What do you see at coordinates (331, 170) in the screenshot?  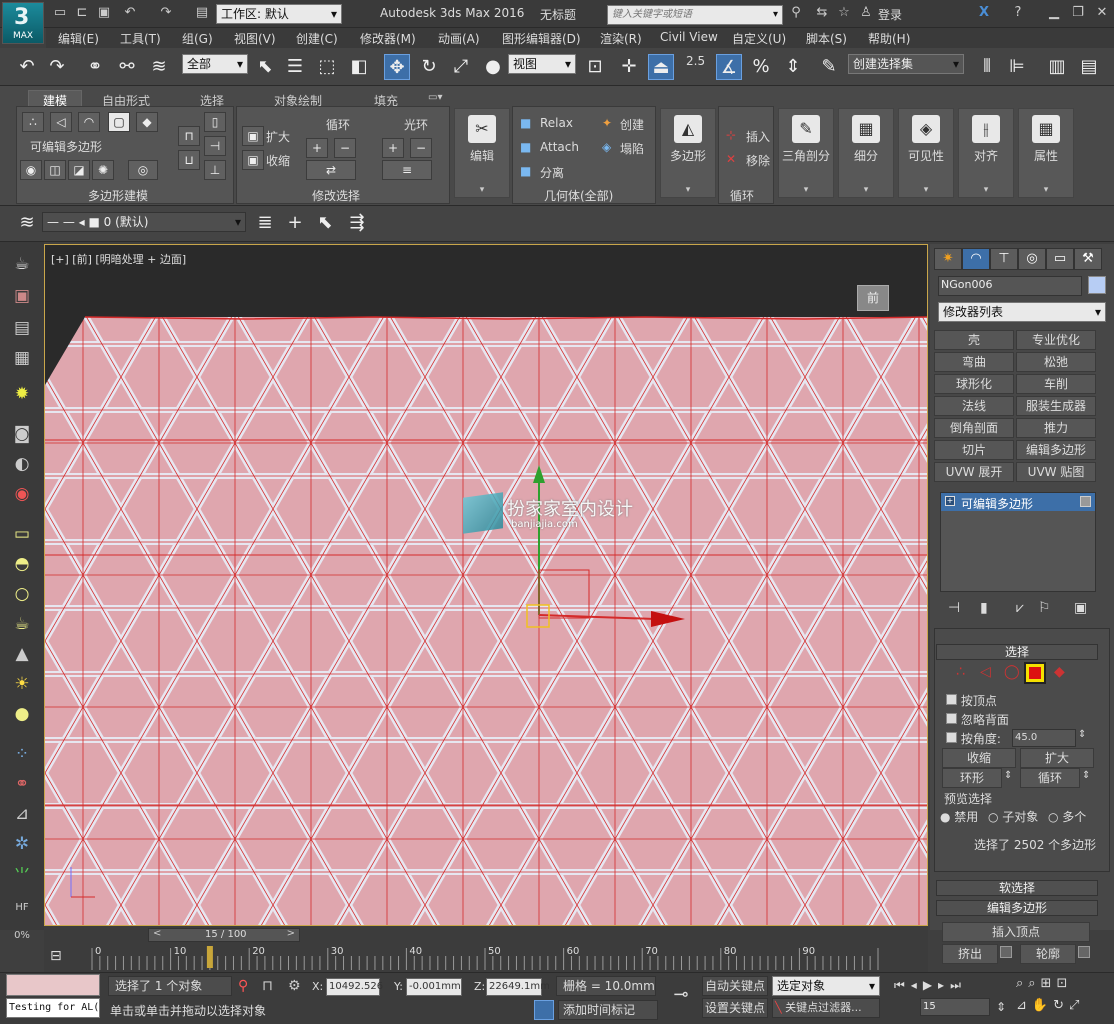 I see `loop-mode-icon: ⇄` at bounding box center [331, 170].